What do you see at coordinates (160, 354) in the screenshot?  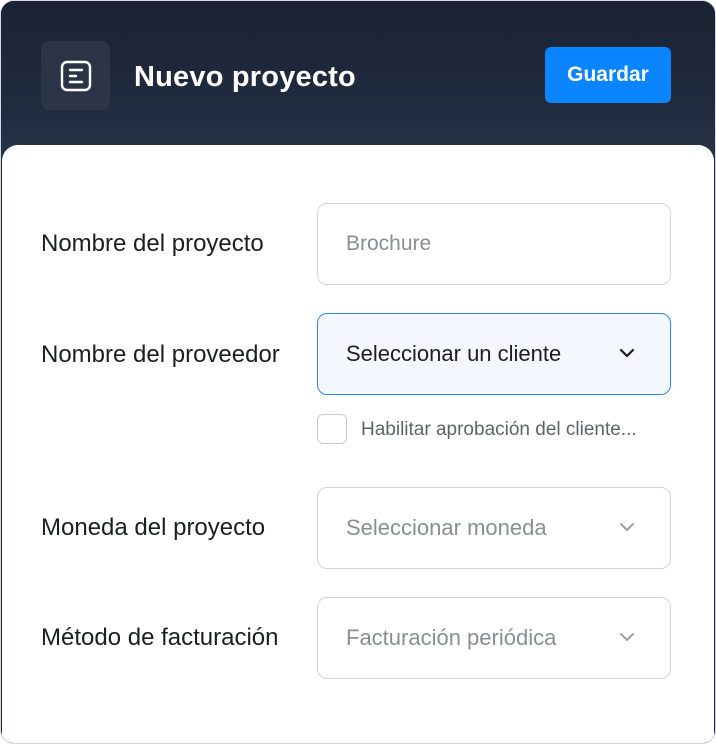 I see `provider-name-label: Nombre del proveedor` at bounding box center [160, 354].